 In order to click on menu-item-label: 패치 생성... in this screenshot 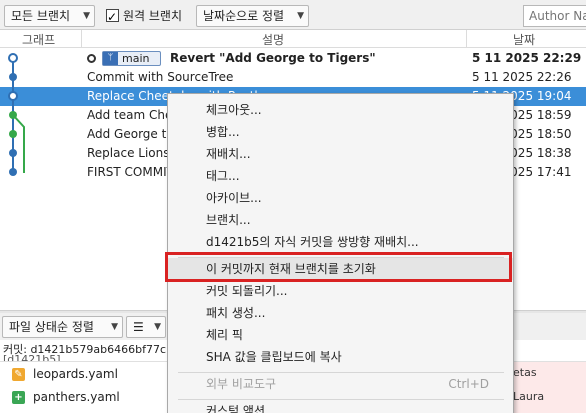, I will do `click(236, 313)`.